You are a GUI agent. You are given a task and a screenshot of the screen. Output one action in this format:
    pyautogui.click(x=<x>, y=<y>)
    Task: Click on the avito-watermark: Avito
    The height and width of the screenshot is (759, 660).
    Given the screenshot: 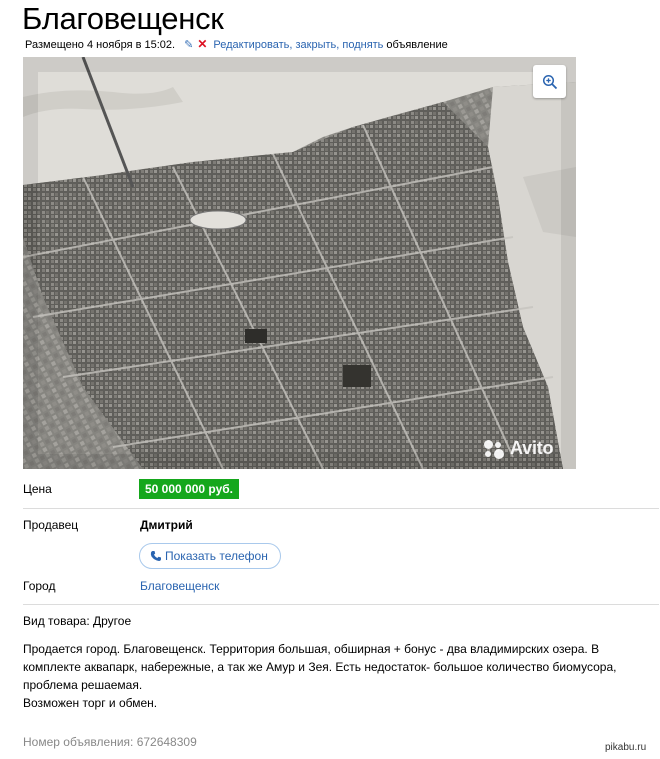 What is the action you would take?
    pyautogui.click(x=519, y=448)
    